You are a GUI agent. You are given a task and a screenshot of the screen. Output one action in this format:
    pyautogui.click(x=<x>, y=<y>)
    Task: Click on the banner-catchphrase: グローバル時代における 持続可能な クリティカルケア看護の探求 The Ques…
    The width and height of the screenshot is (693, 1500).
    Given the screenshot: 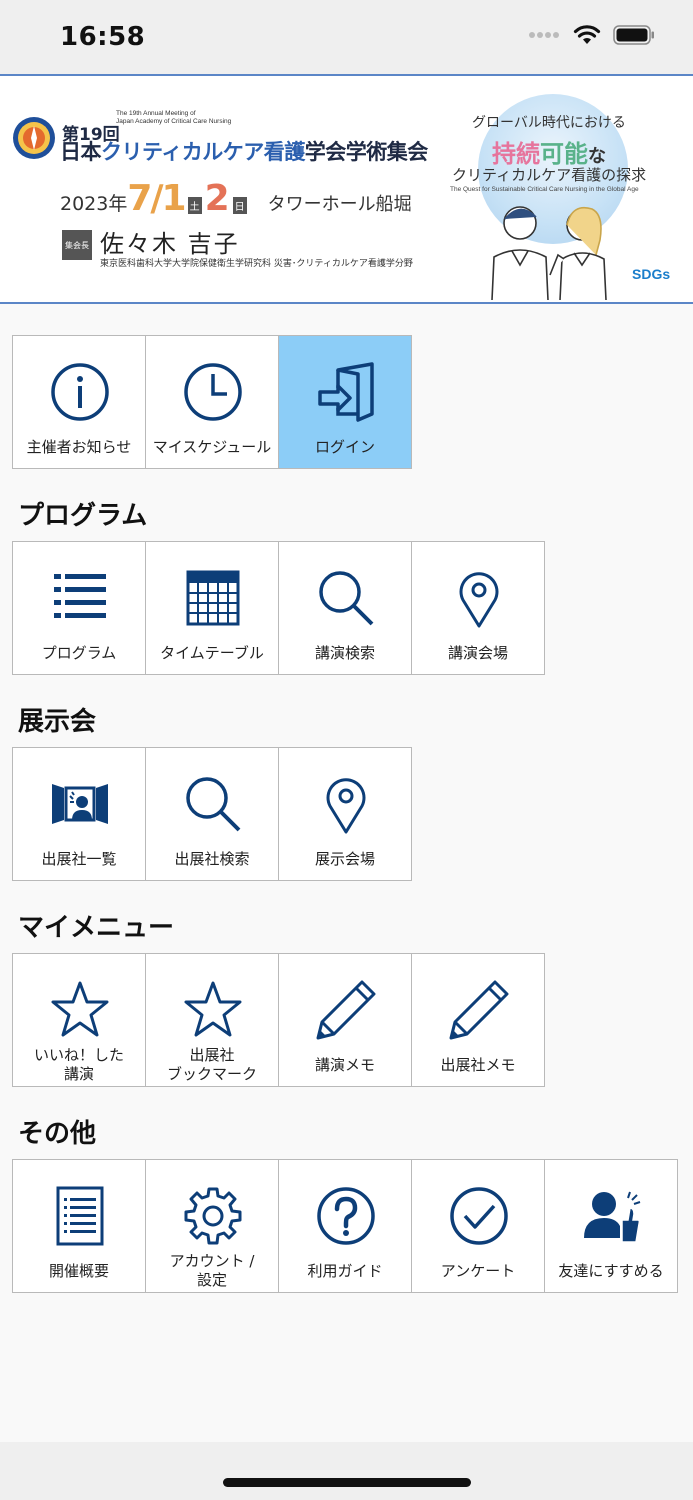 What is the action you would take?
    pyautogui.click(x=567, y=195)
    